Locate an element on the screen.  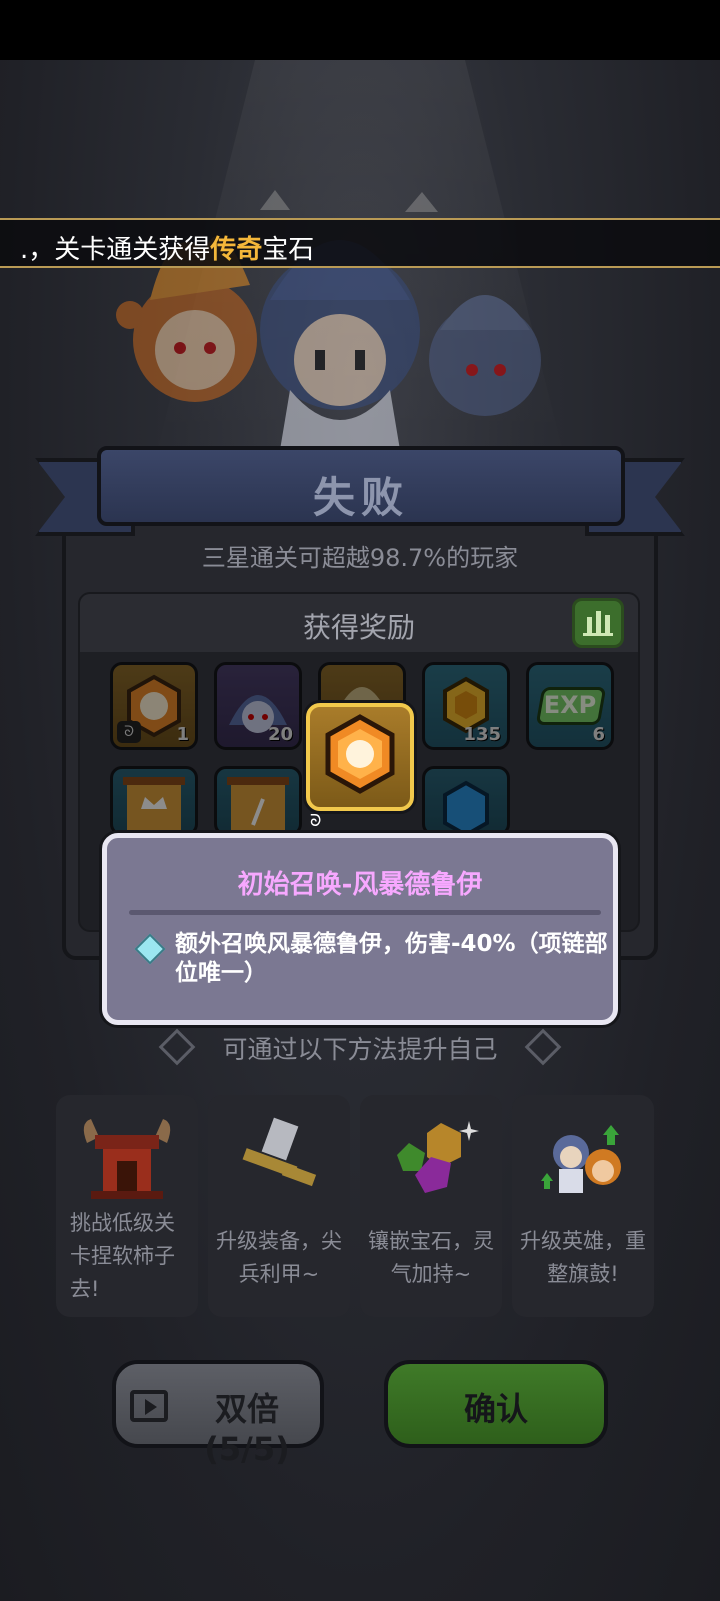
double-reward-label: 双倍(5/5) is located at coordinates (247, 1429).